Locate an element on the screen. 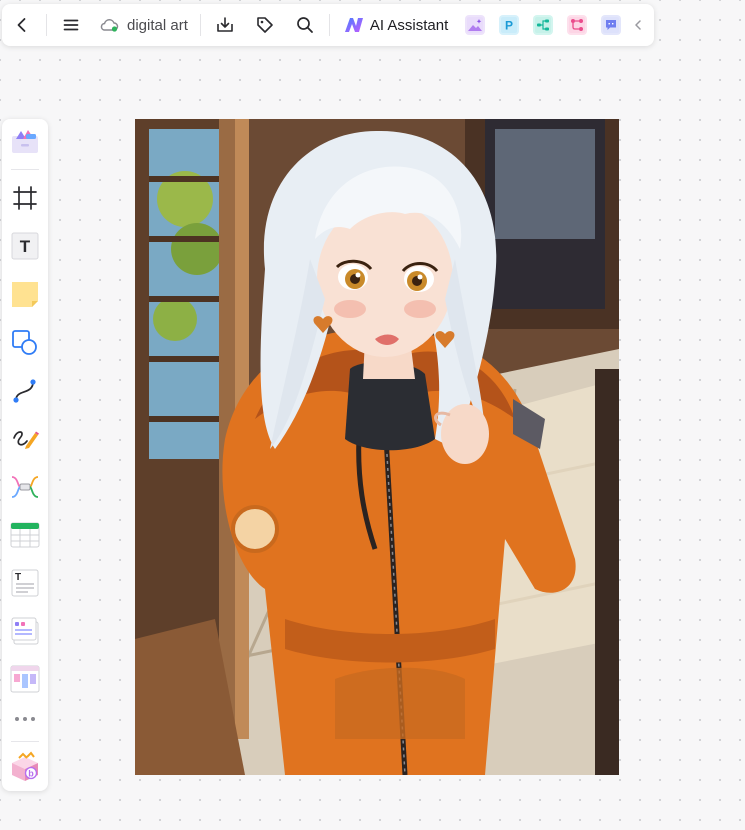 This screenshot has width=745, height=830. ai-assistant-logo-icon is located at coordinates (353, 25).